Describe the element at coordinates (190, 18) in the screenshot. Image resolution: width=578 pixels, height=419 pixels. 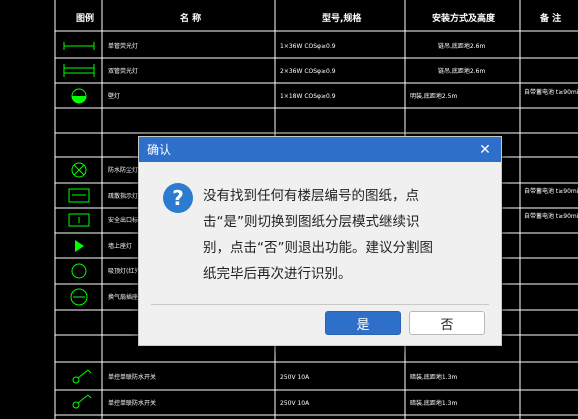
I see `header-name: 名 称` at that location.